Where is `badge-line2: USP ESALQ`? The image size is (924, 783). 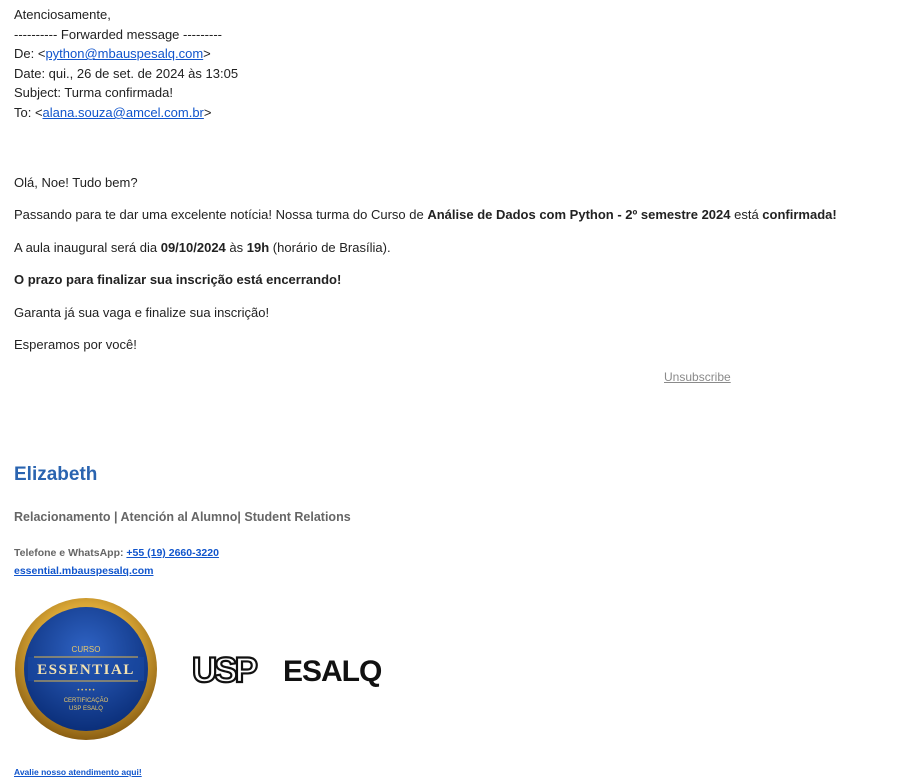
badge-line2: USP ESALQ is located at coordinates (86, 709).